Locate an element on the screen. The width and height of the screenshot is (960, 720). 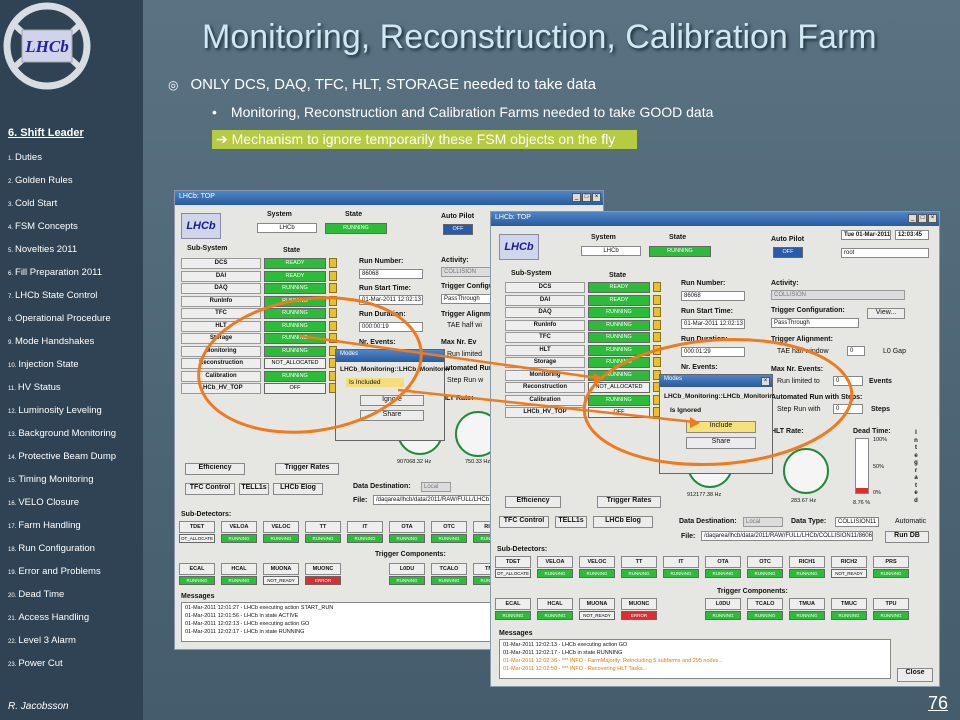
subsystem-button: RunInfo is located at coordinates (545, 325).